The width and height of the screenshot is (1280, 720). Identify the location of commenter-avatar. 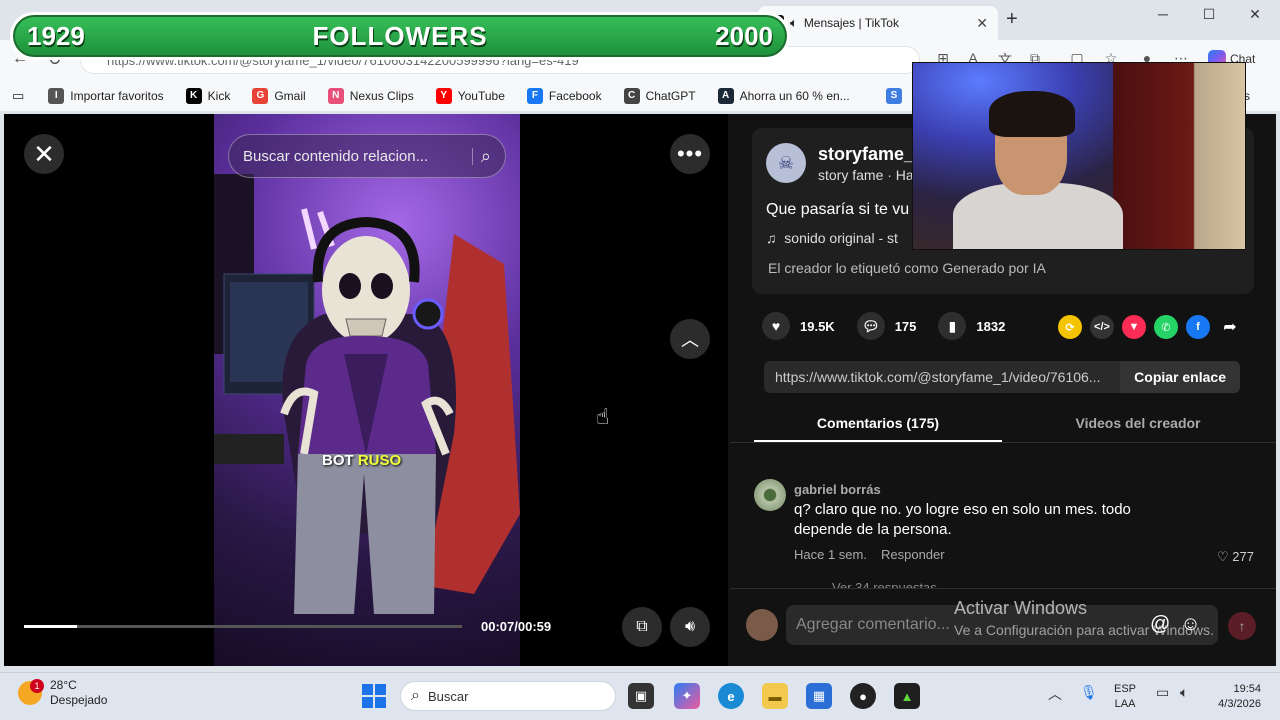
(770, 495).